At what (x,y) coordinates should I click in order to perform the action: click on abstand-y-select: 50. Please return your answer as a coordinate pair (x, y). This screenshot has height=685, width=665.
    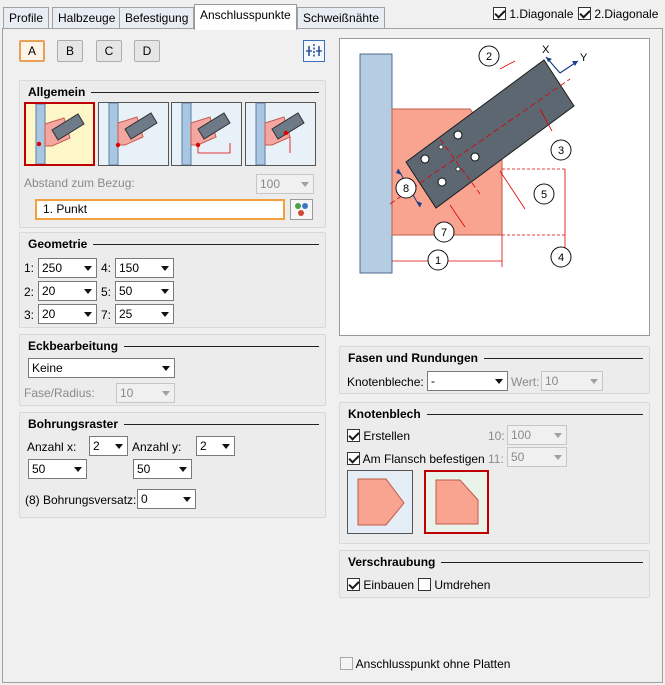
    Looking at the image, I should click on (162, 469).